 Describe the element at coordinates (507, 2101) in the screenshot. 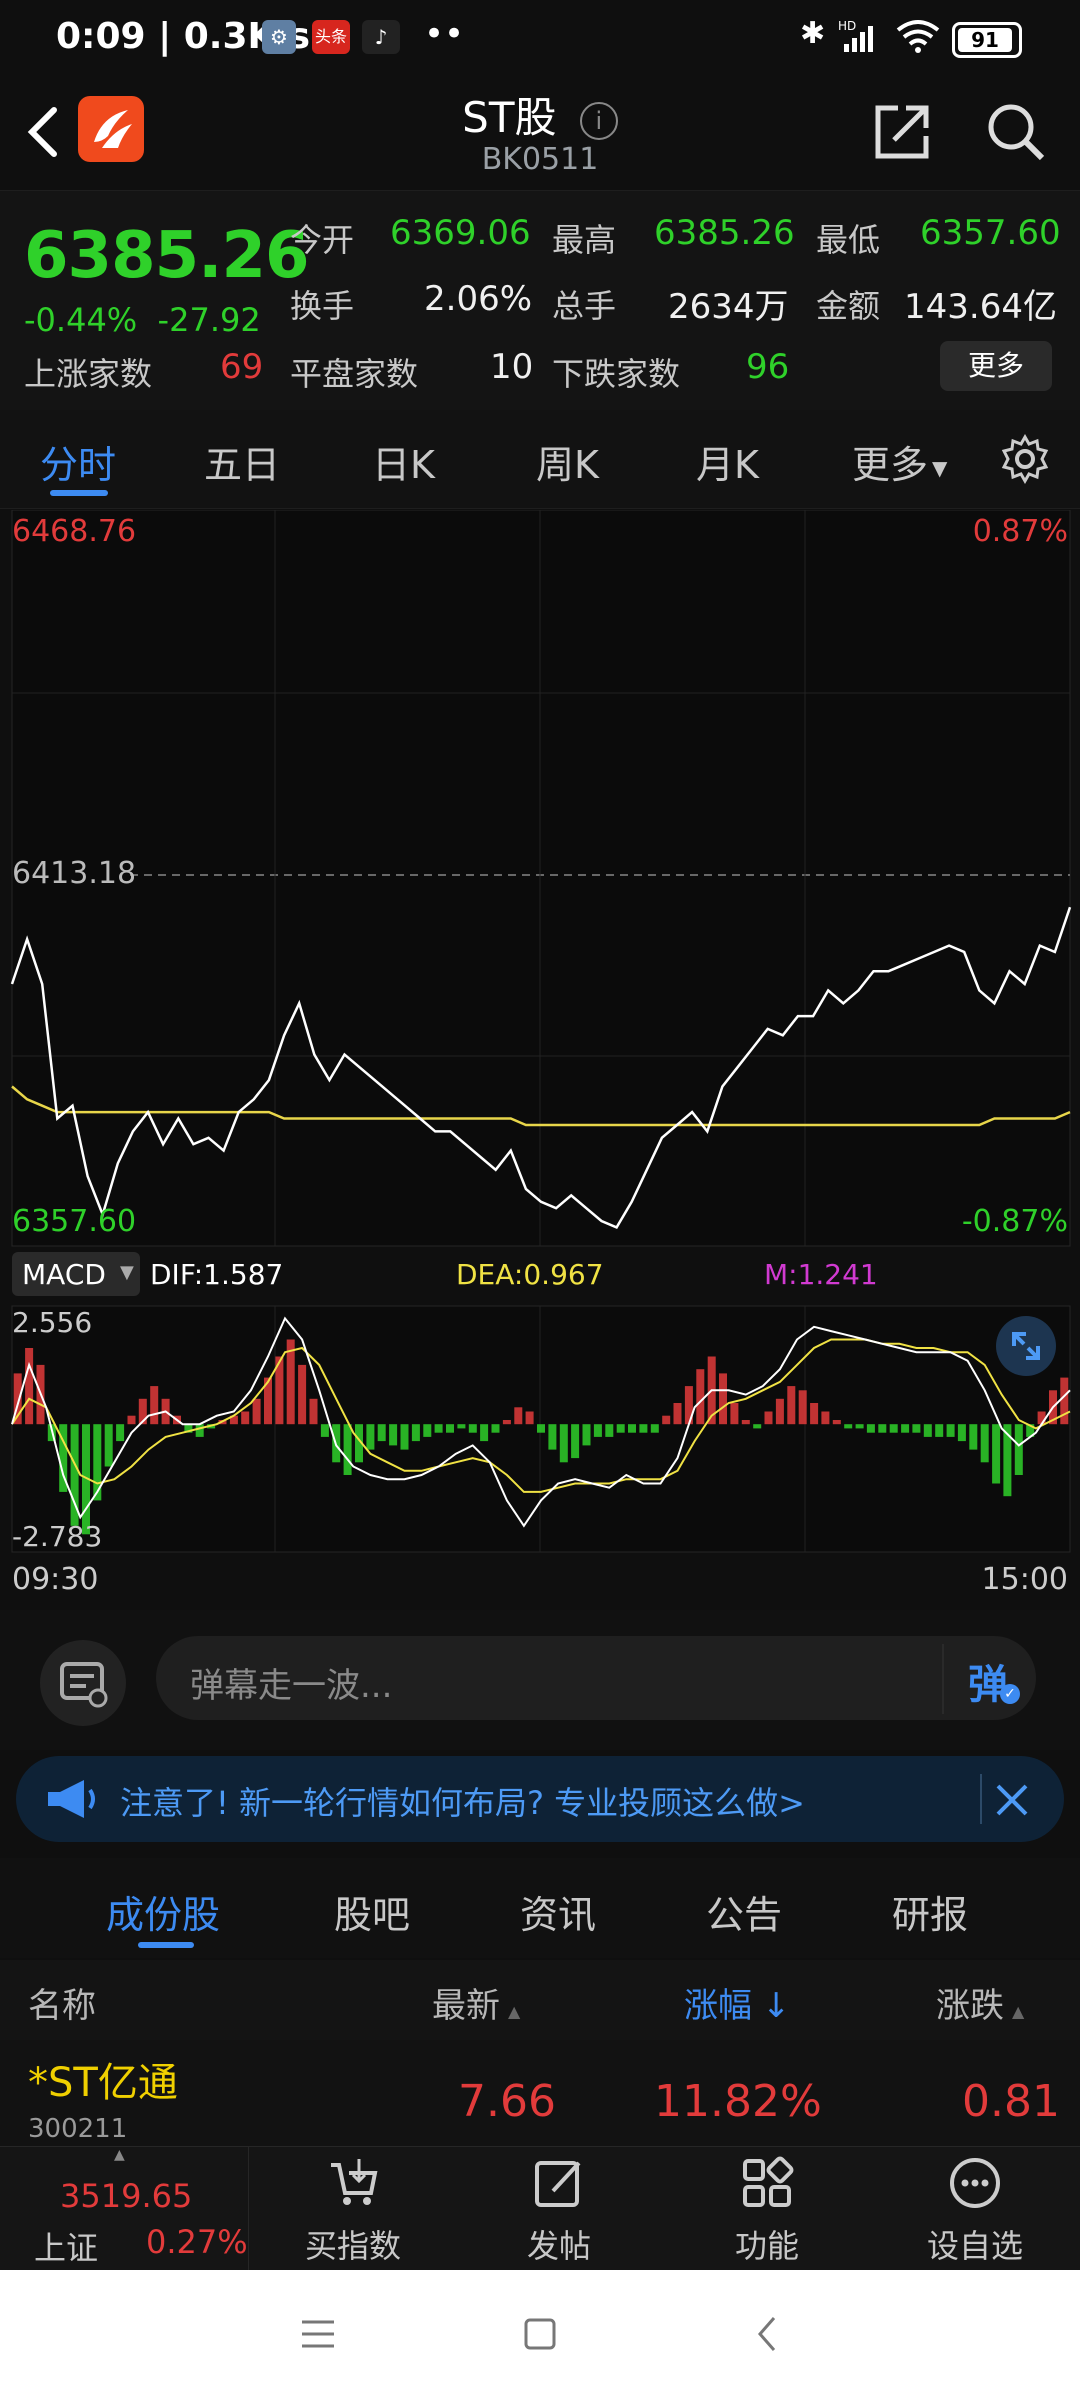

I see `stock-latest: 7.66` at that location.